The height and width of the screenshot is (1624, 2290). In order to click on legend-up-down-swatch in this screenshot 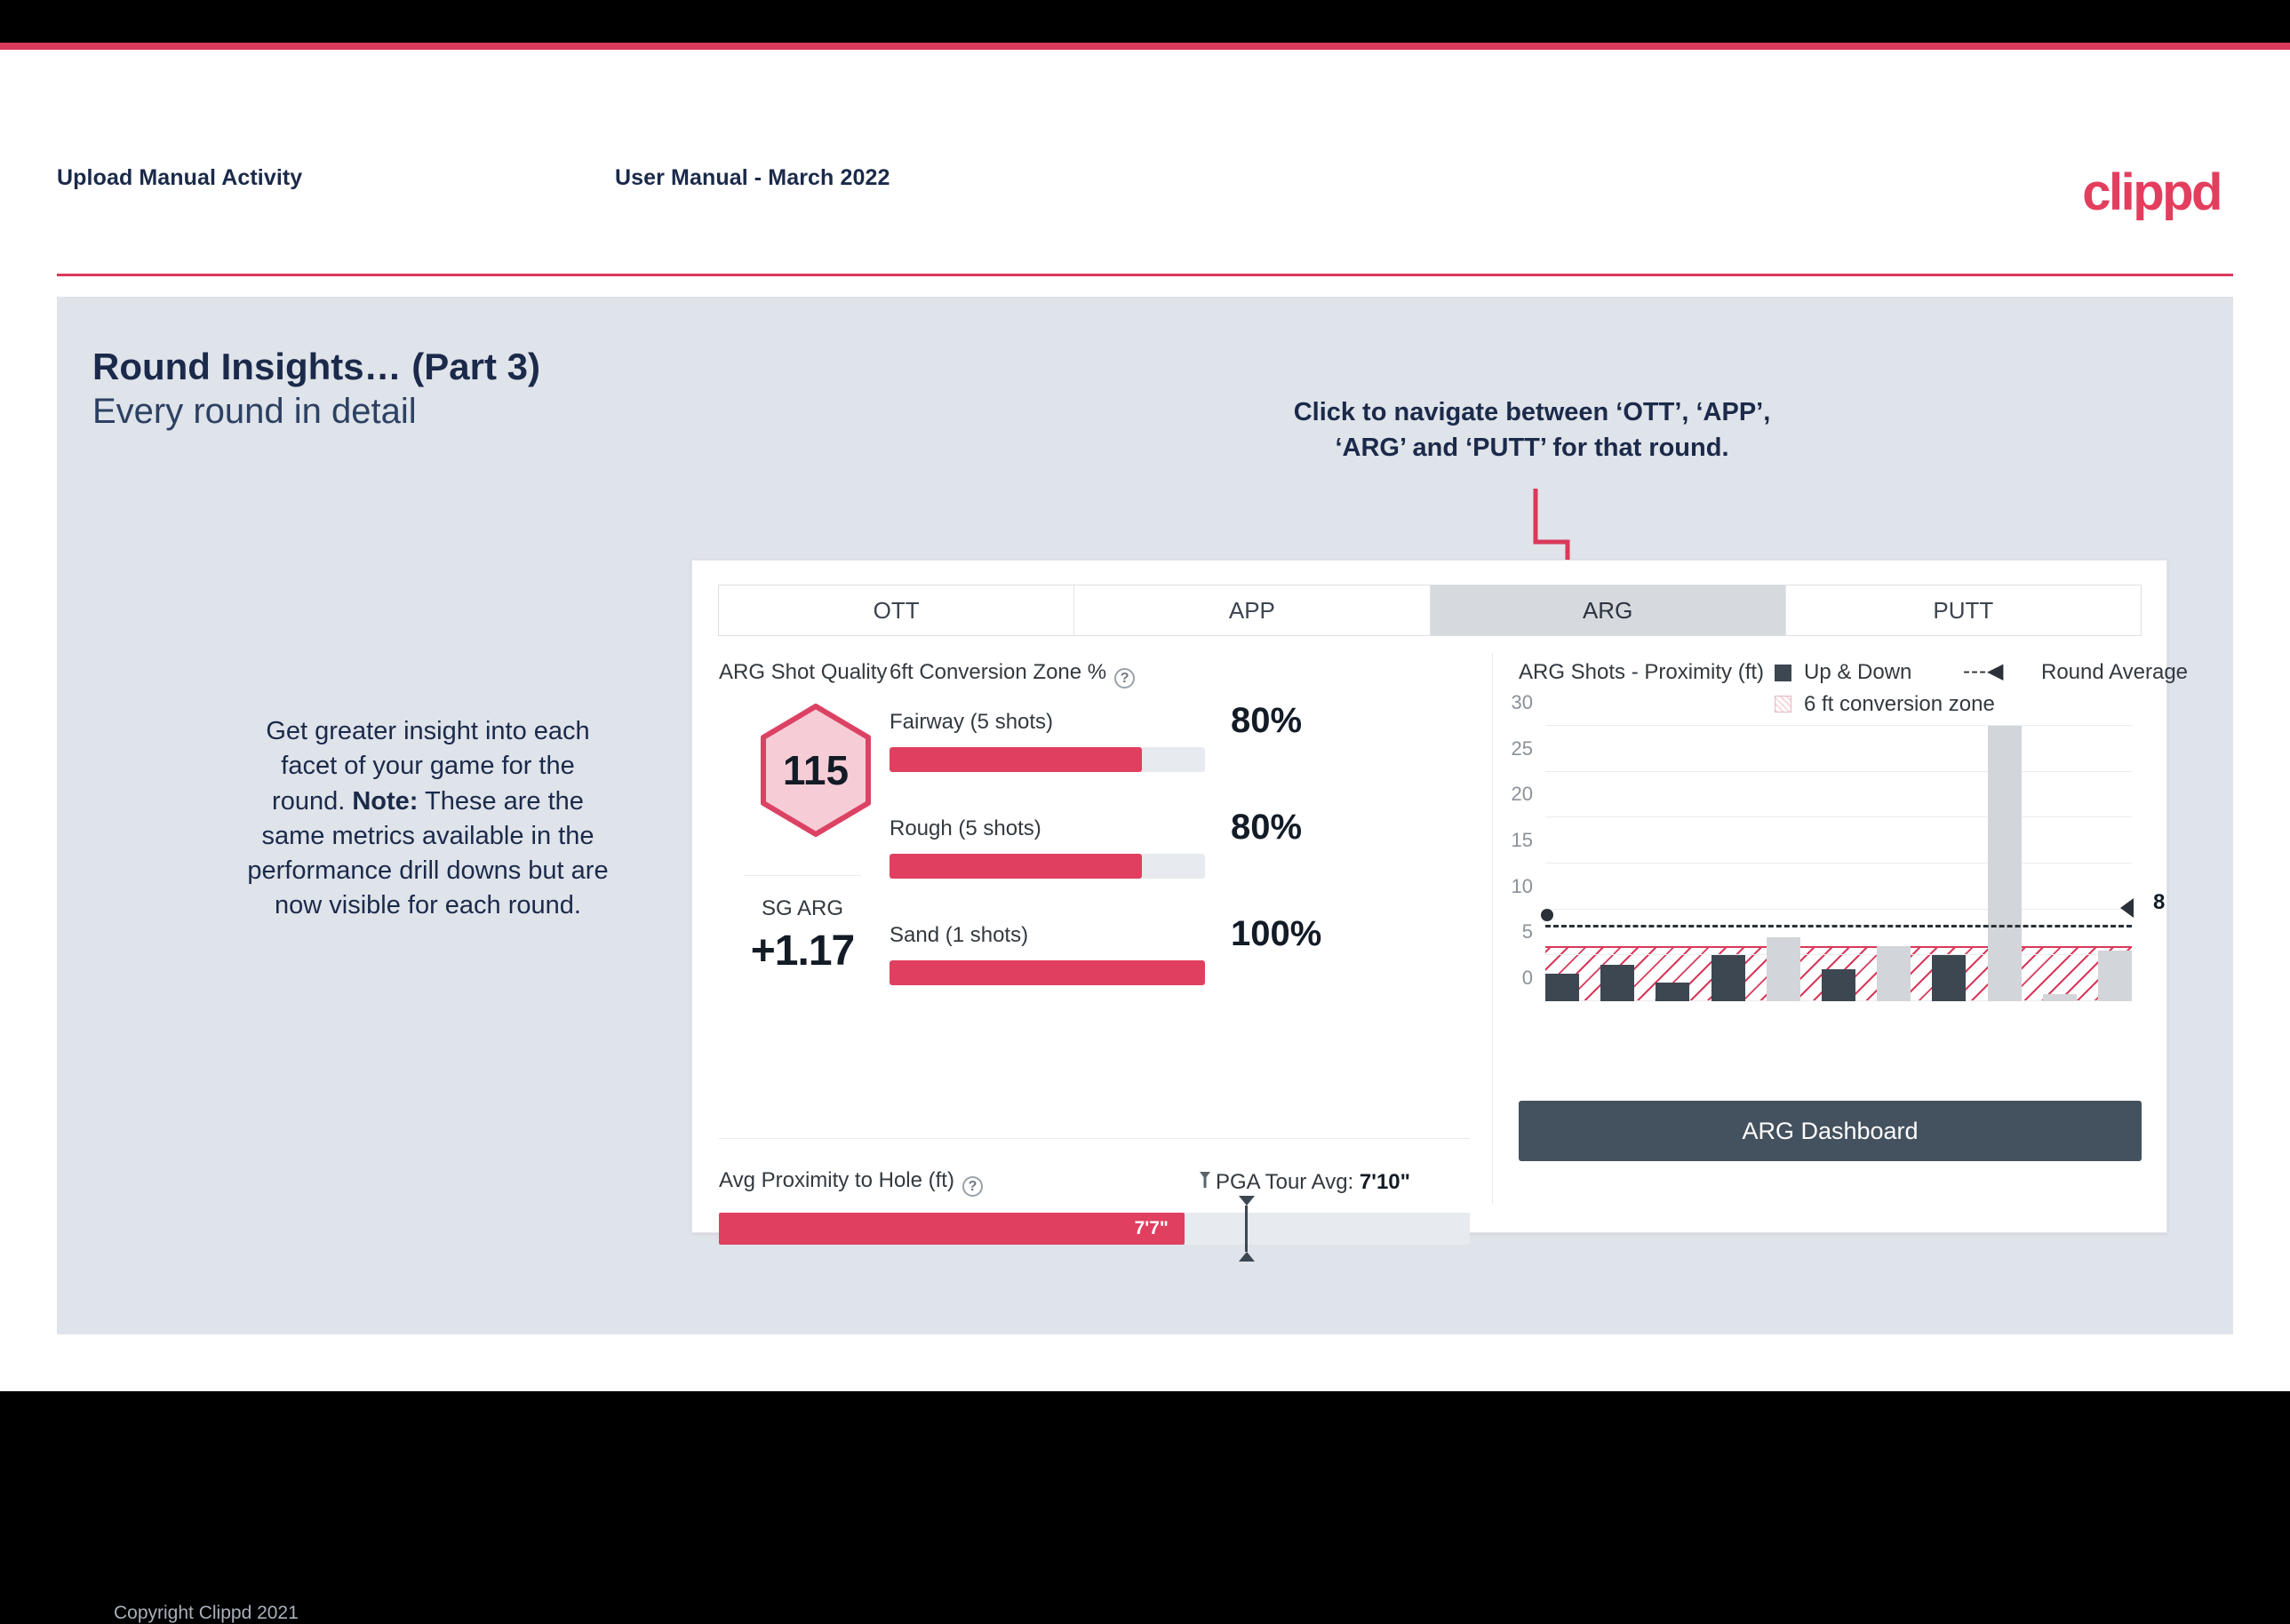, I will do `click(1783, 673)`.